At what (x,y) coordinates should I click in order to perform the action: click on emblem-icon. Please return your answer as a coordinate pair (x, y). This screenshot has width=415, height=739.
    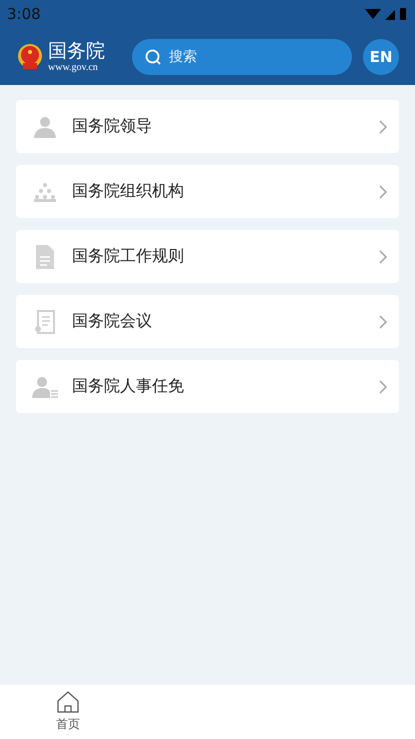
    Looking at the image, I should click on (30, 56).